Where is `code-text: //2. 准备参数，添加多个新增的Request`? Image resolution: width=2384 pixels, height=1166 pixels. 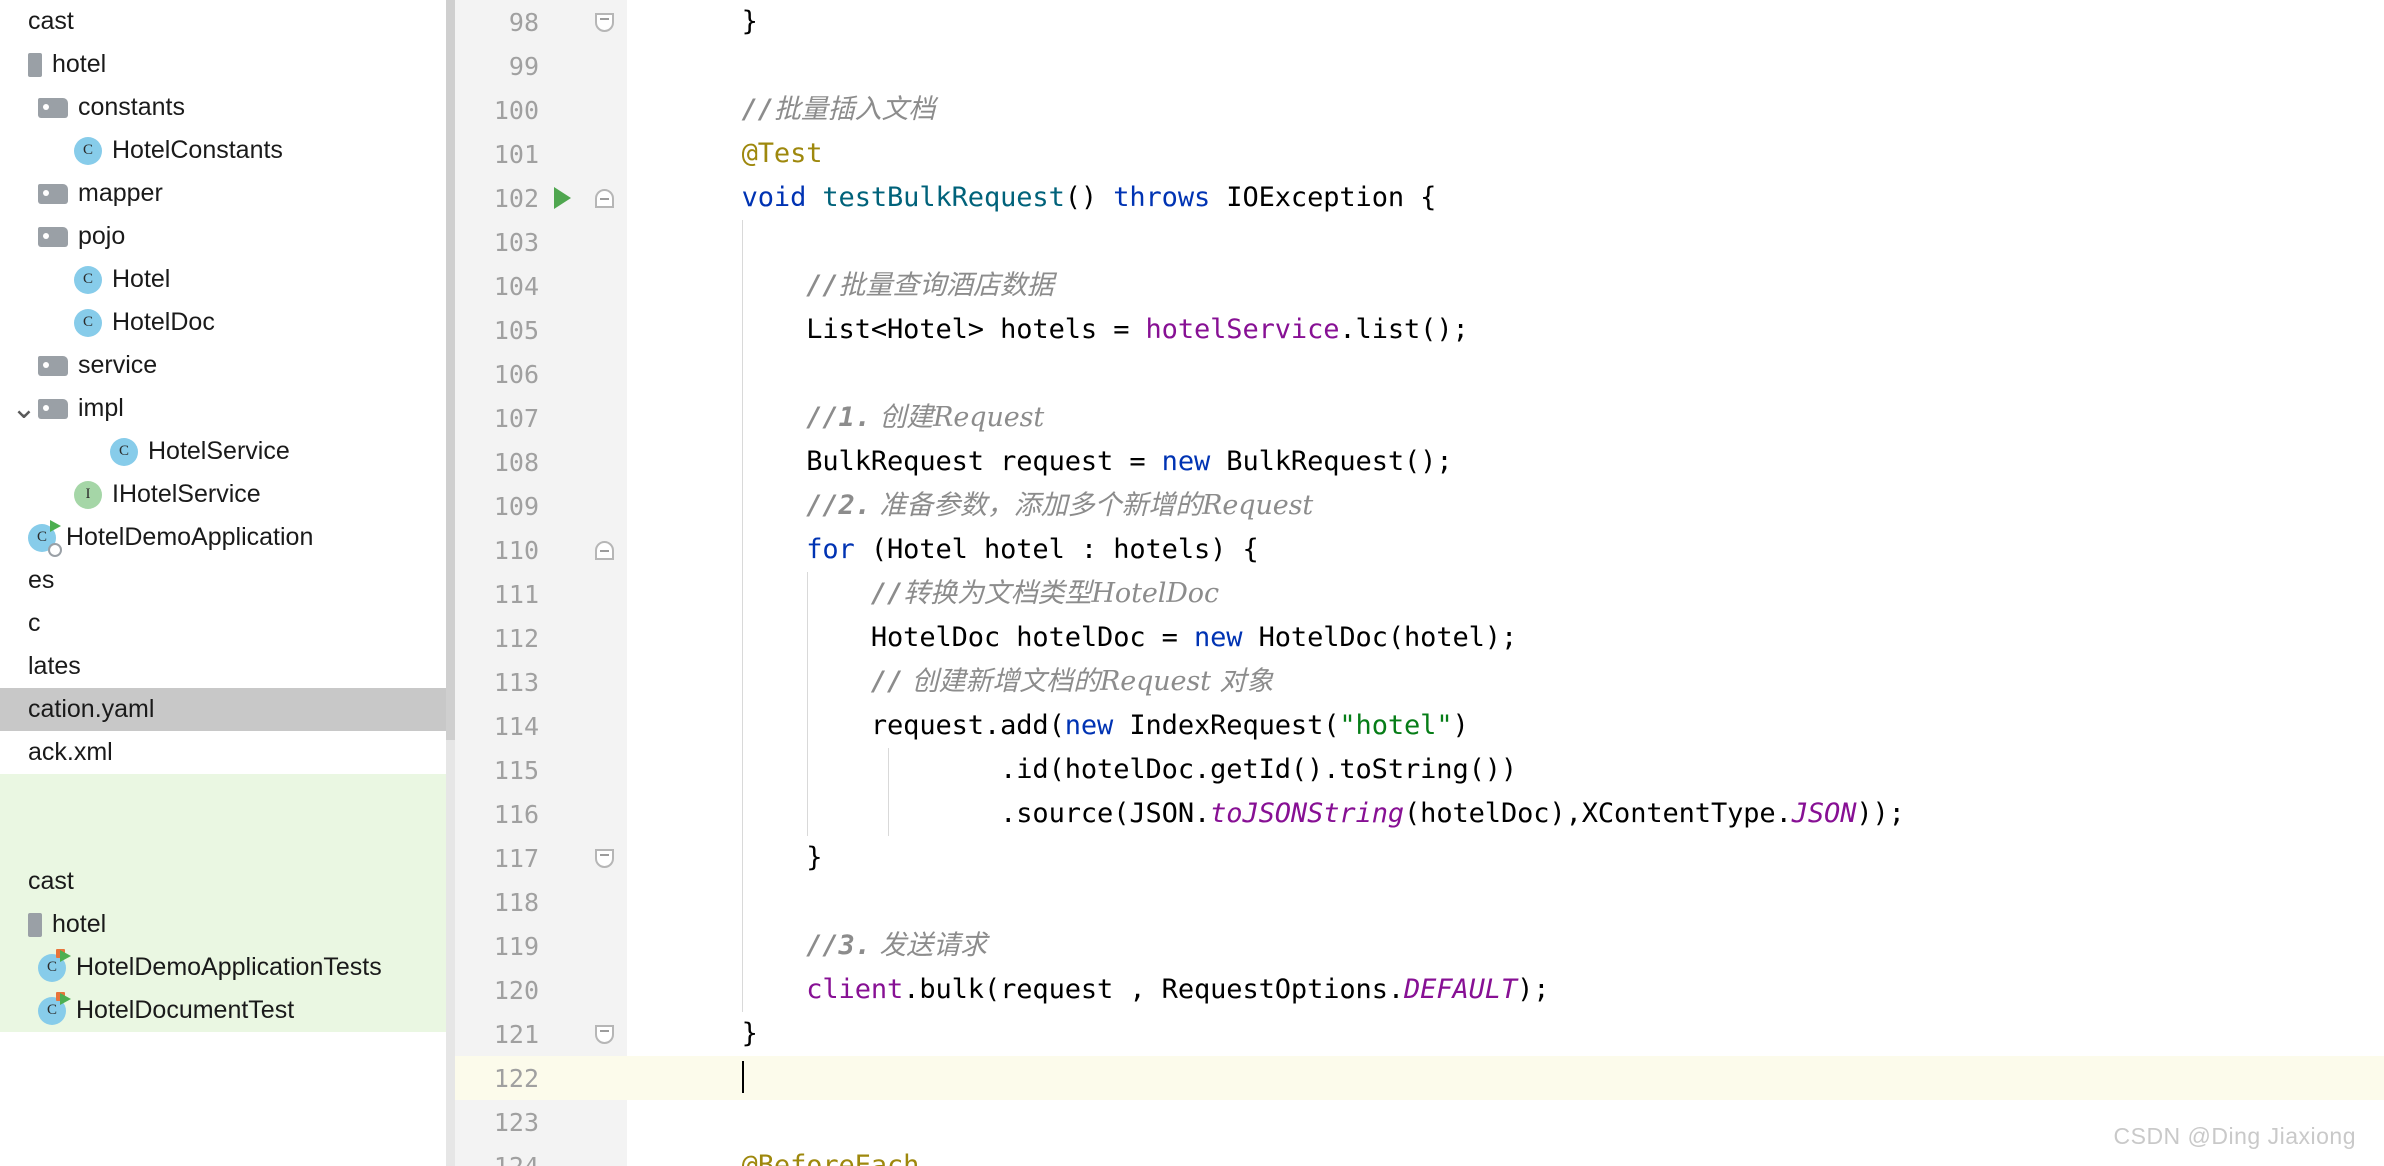 code-text: //2. 准备参数，添加多个新增的Request is located at coordinates (1505, 506).